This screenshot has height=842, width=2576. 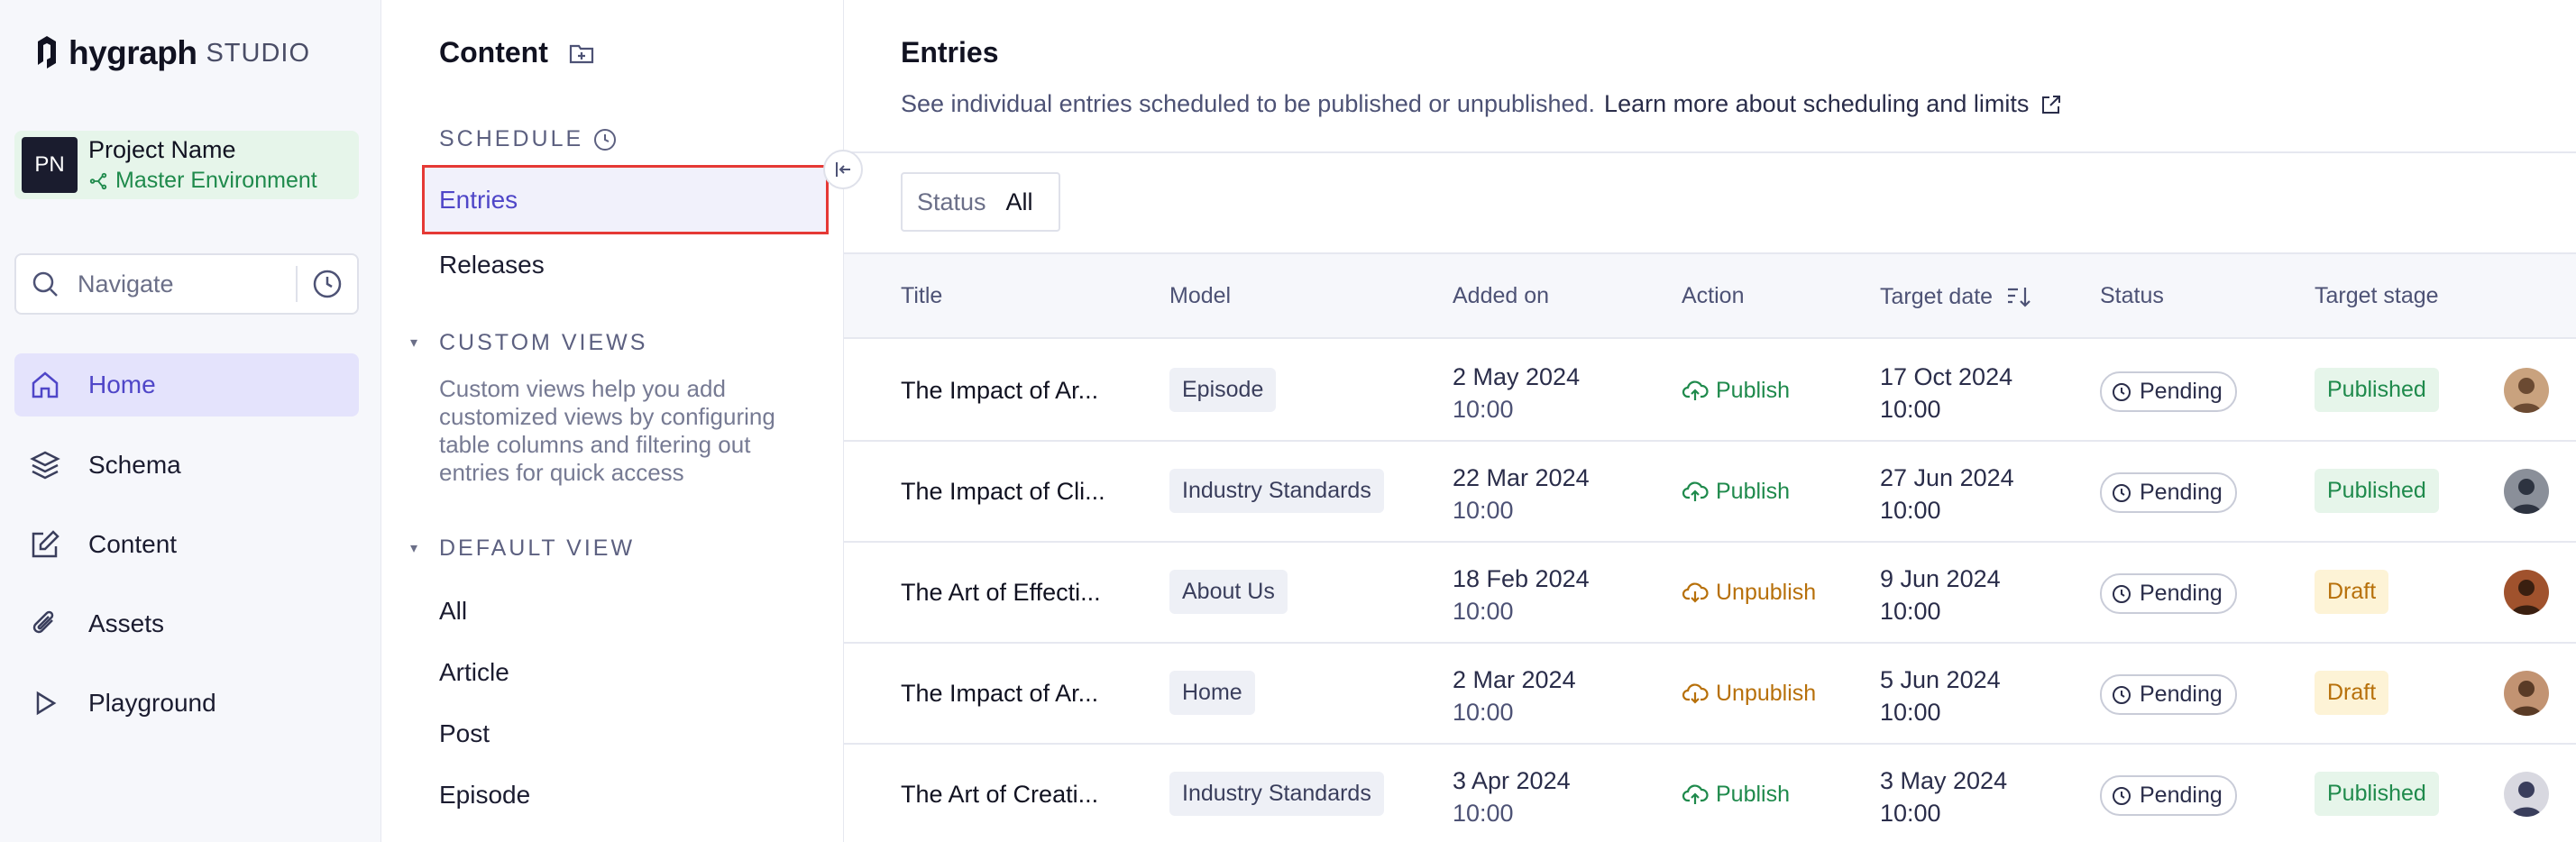 What do you see at coordinates (186, 165) in the screenshot?
I see `project-switcher: PN Project Name Master Environment` at bounding box center [186, 165].